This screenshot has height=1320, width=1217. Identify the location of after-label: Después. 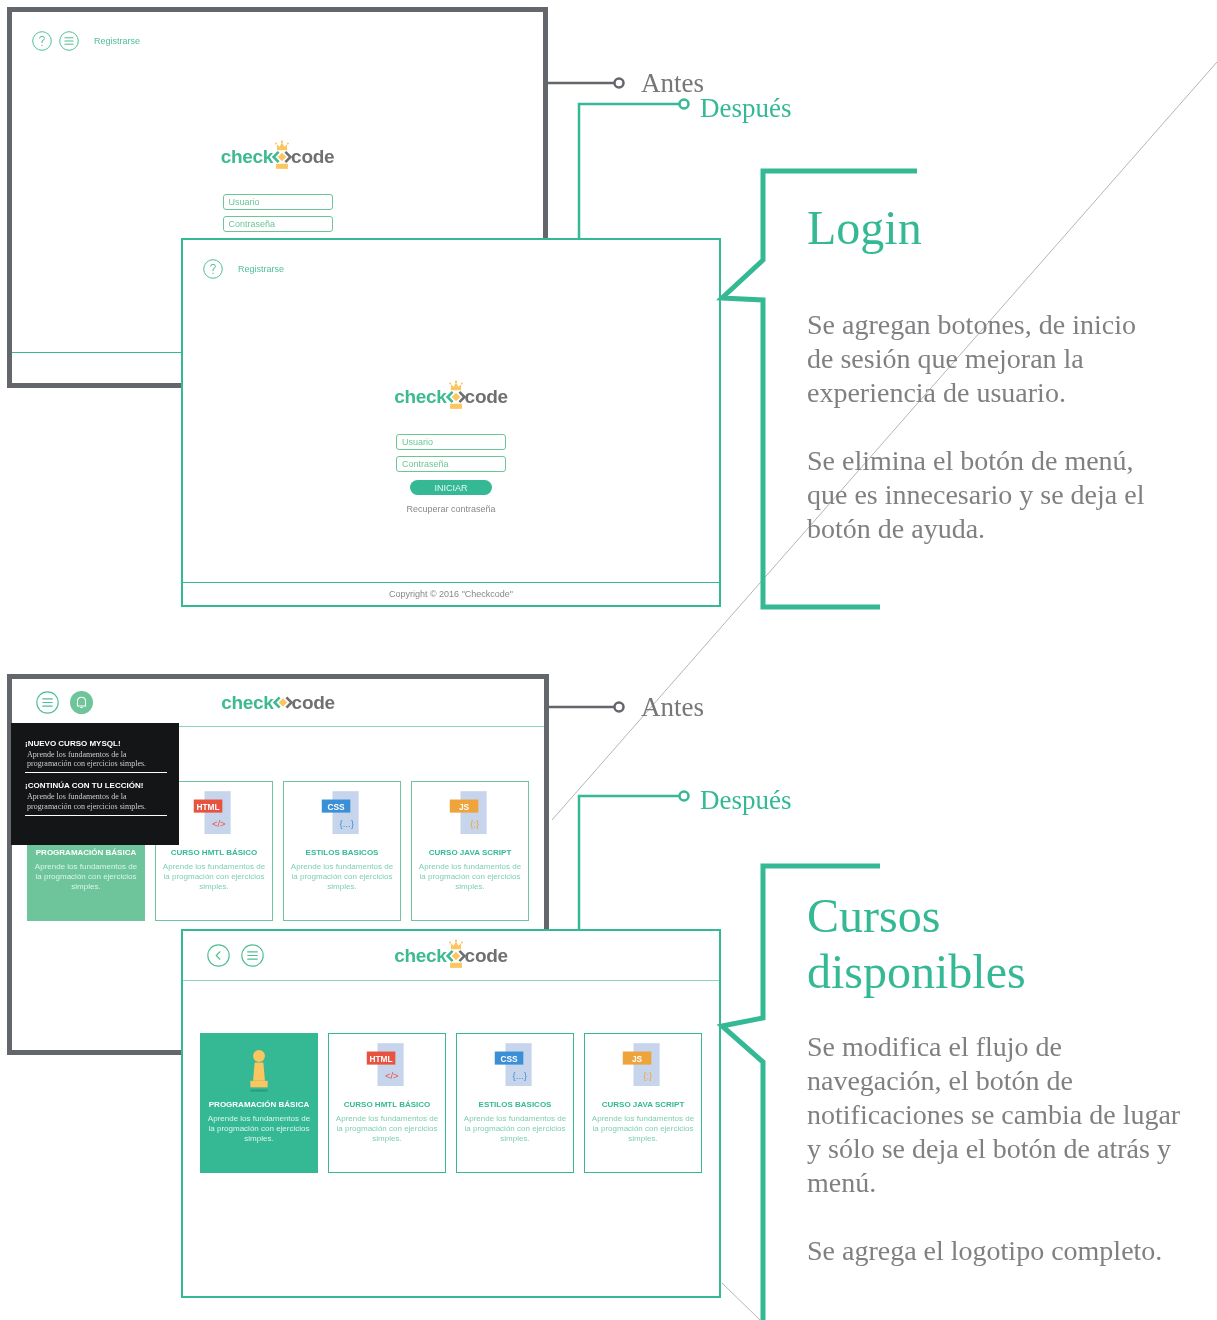
(746, 800).